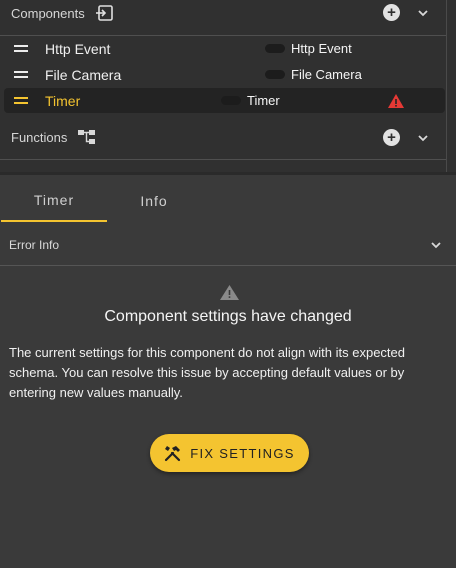 The image size is (456, 568). What do you see at coordinates (34, 245) in the screenshot?
I see `error-info-title: Error Info` at bounding box center [34, 245].